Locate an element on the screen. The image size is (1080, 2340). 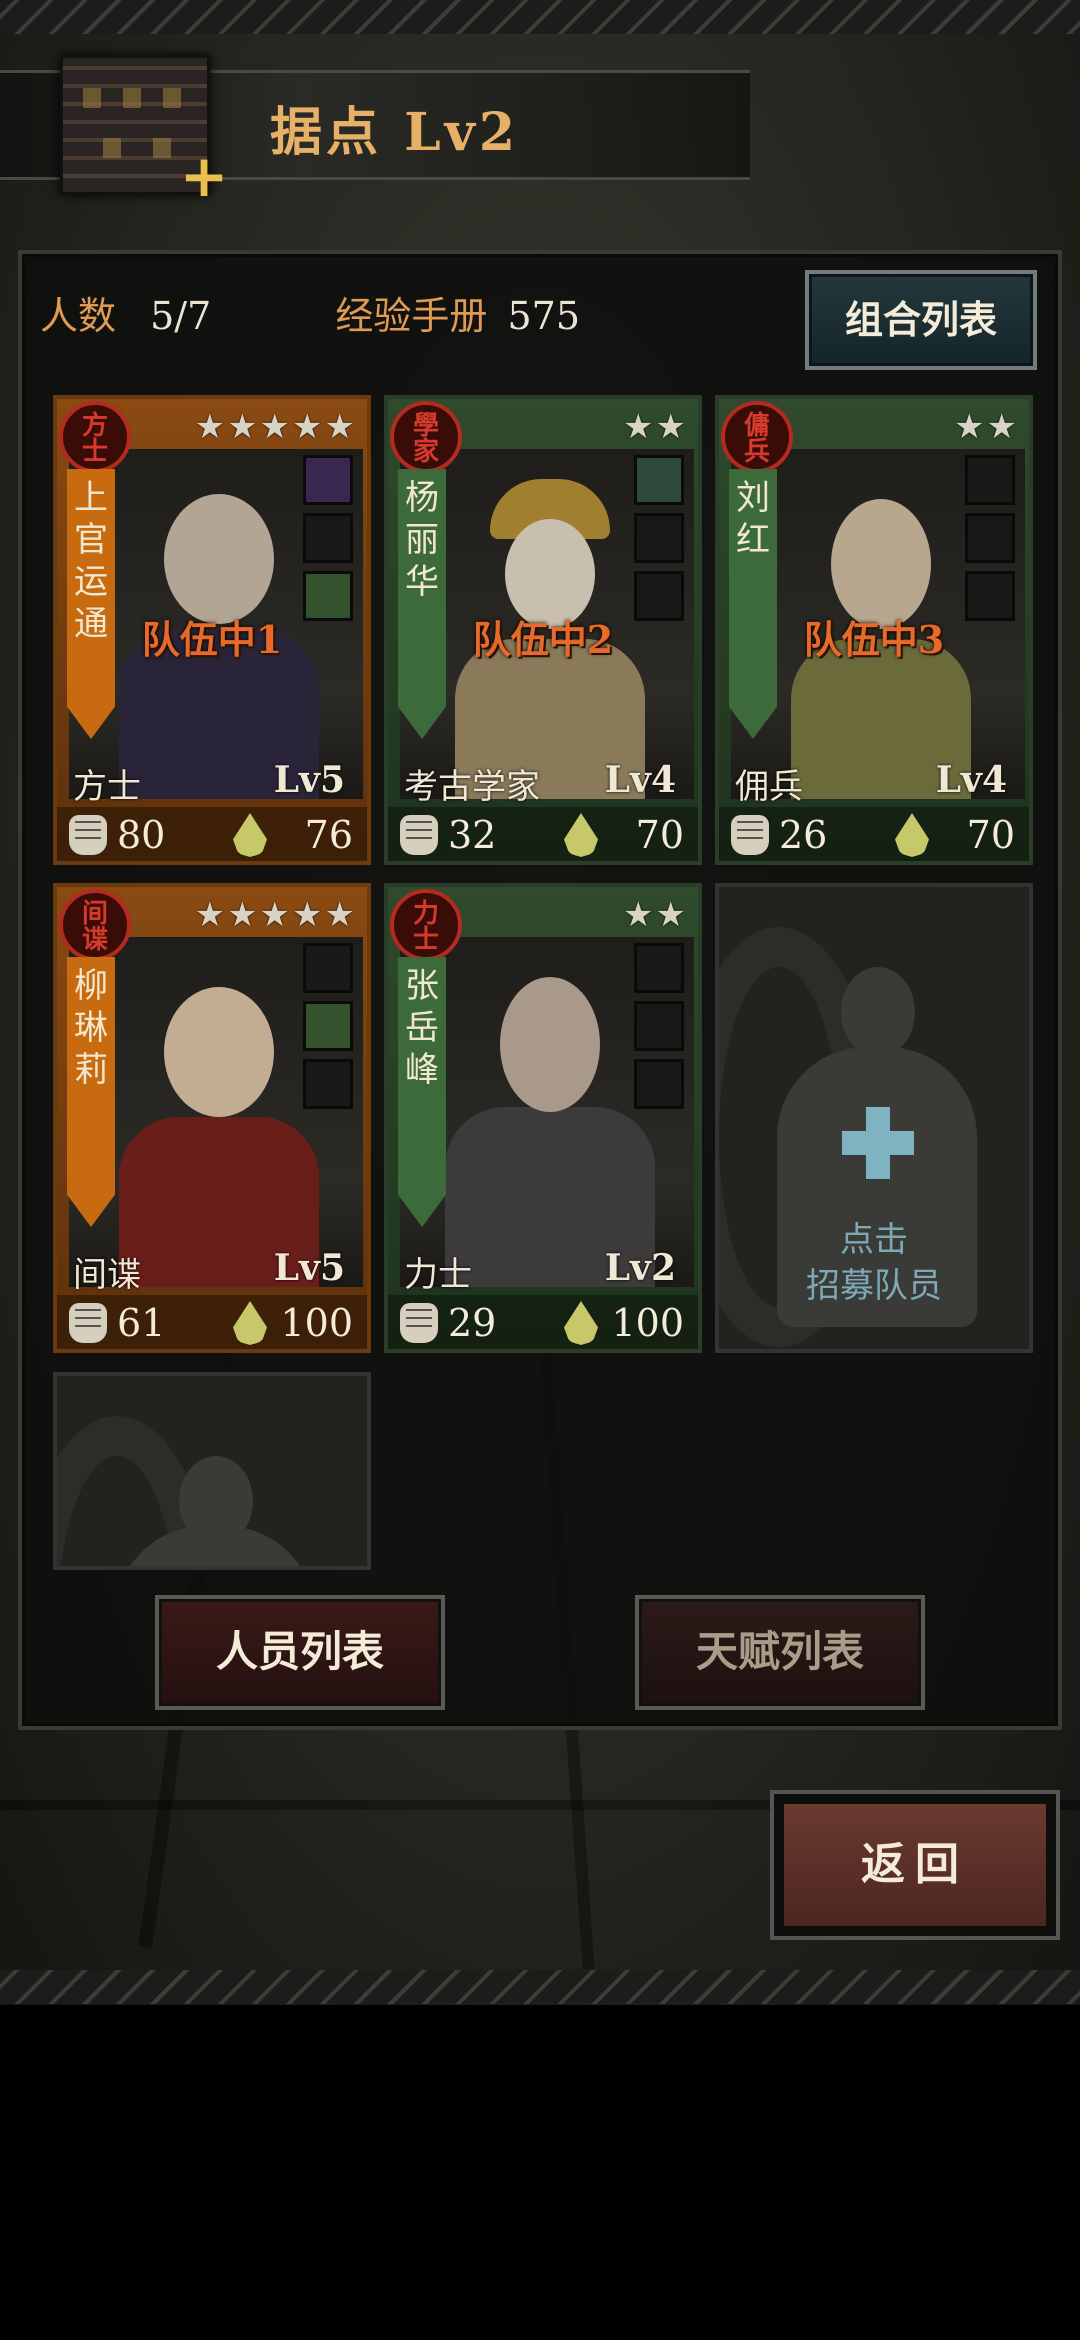
name-banner: 柳琳莉 is located at coordinates (91, 1092).